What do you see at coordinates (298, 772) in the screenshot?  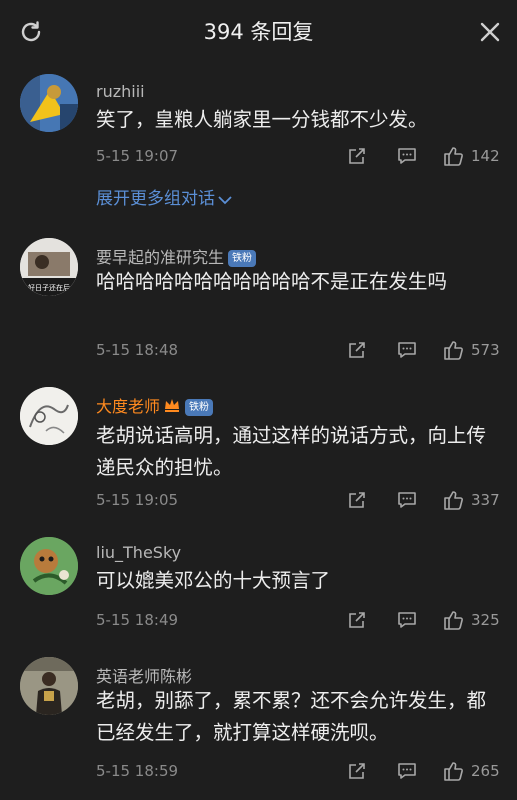 I see `comment-meta: 5-15 18:59 265` at bounding box center [298, 772].